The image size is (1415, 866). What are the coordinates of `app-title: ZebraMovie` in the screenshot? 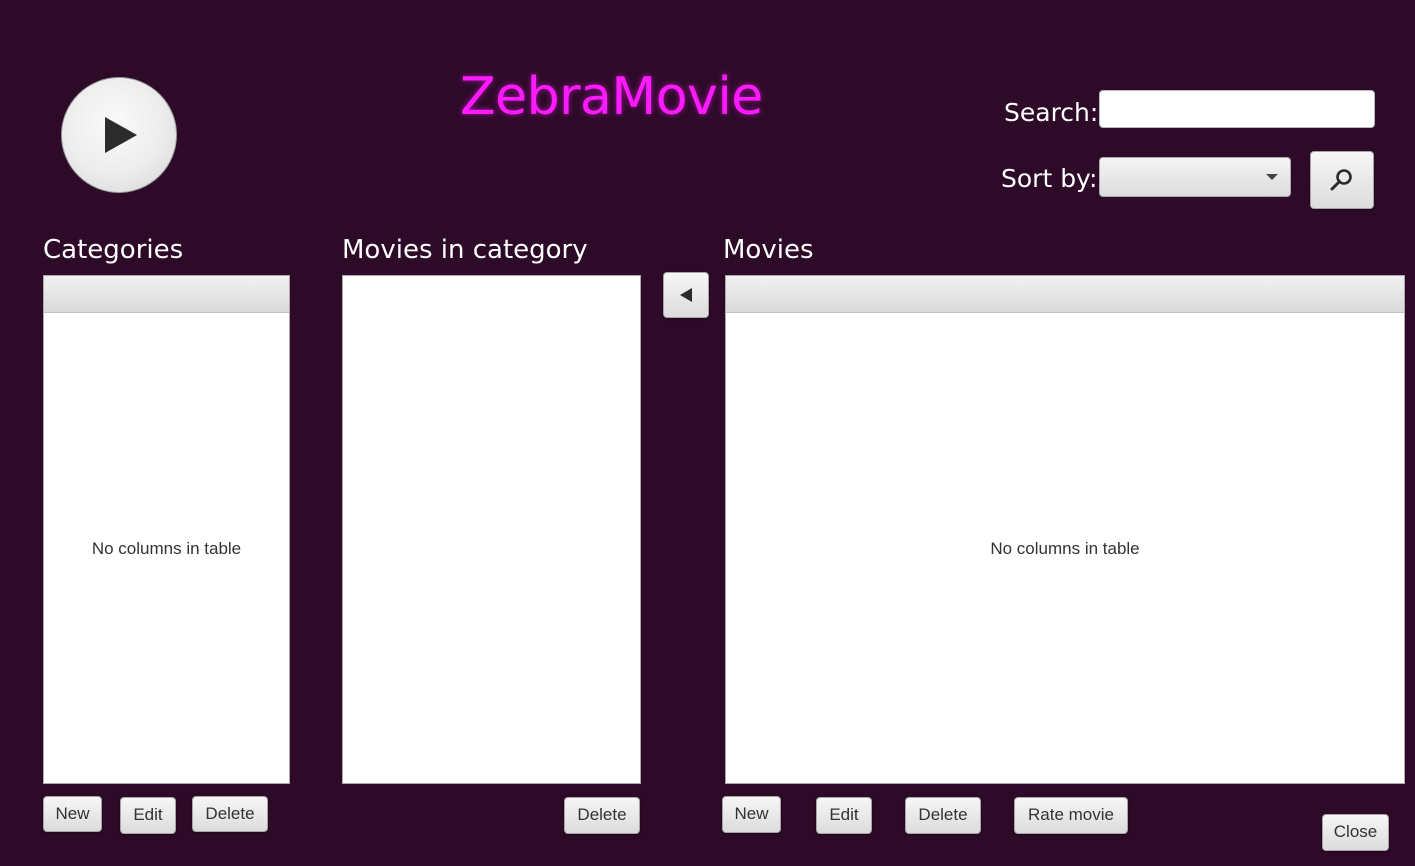 It's located at (611, 97).